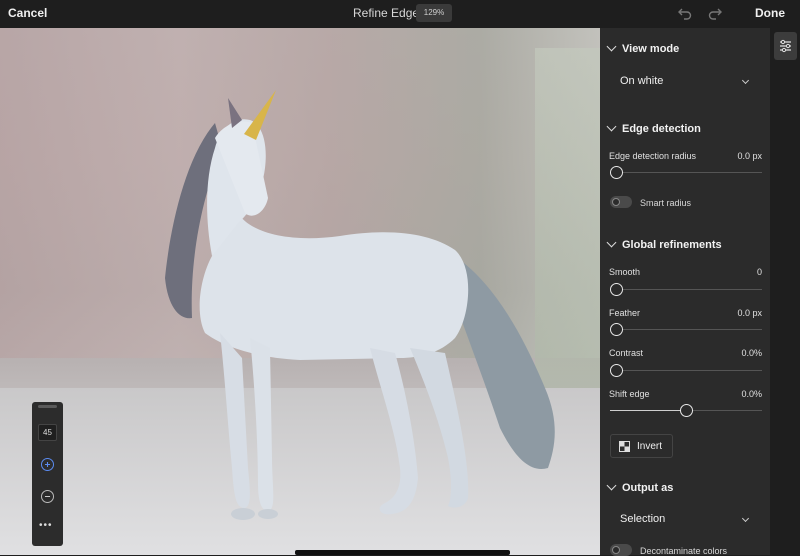 Image resolution: width=800 pixels, height=556 pixels. What do you see at coordinates (46, 525) in the screenshot?
I see `more-options-icon: •••` at bounding box center [46, 525].